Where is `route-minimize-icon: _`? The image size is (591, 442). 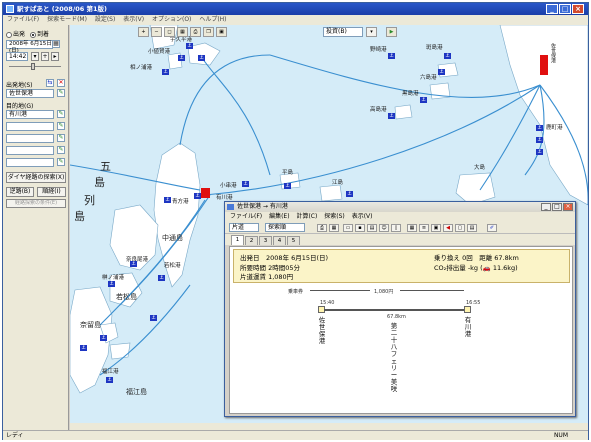 route-minimize-icon: _ is located at coordinates (546, 207).